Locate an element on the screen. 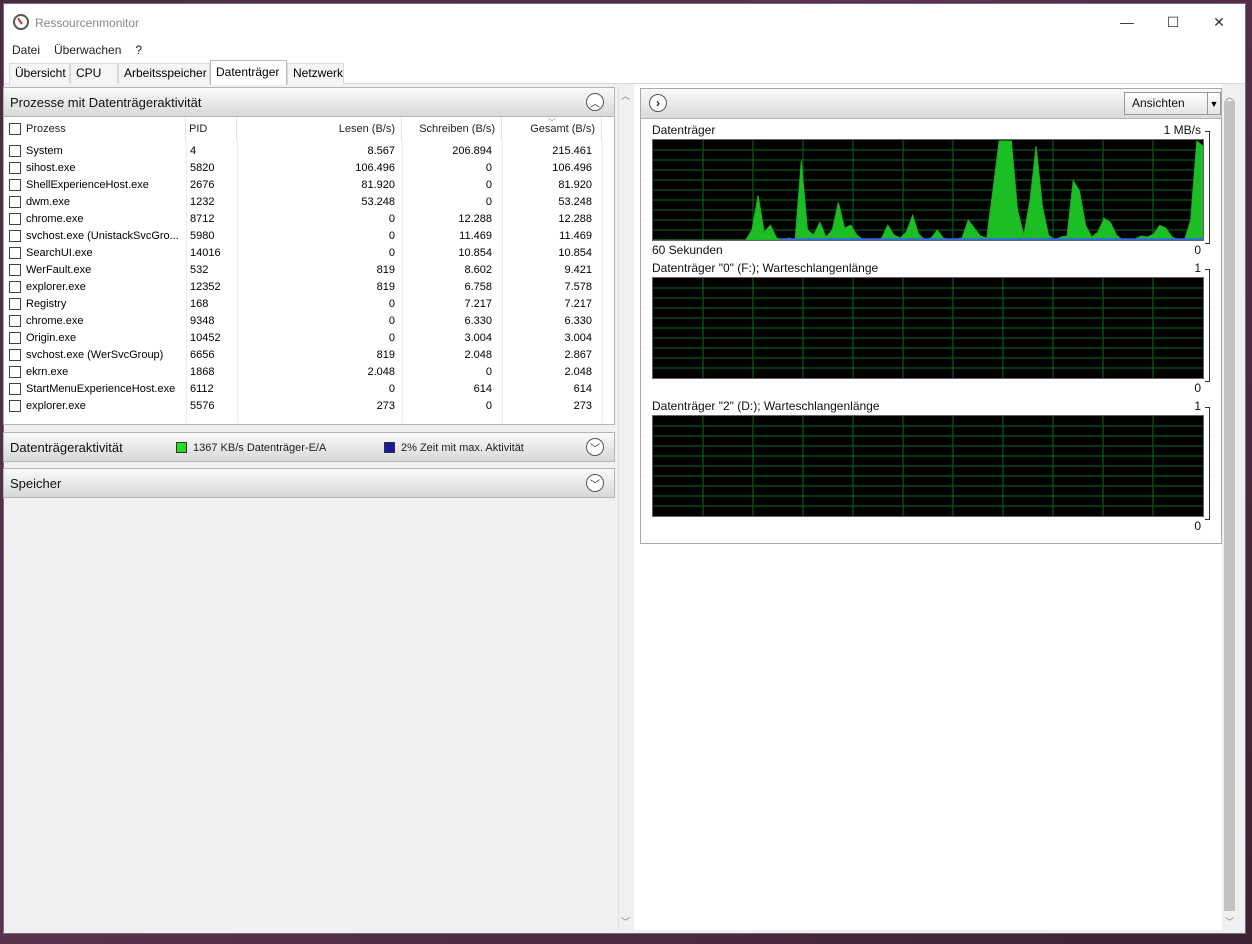  table-row: dwm.exe 1232 53.248 0 53.248 is located at coordinates (304, 202).